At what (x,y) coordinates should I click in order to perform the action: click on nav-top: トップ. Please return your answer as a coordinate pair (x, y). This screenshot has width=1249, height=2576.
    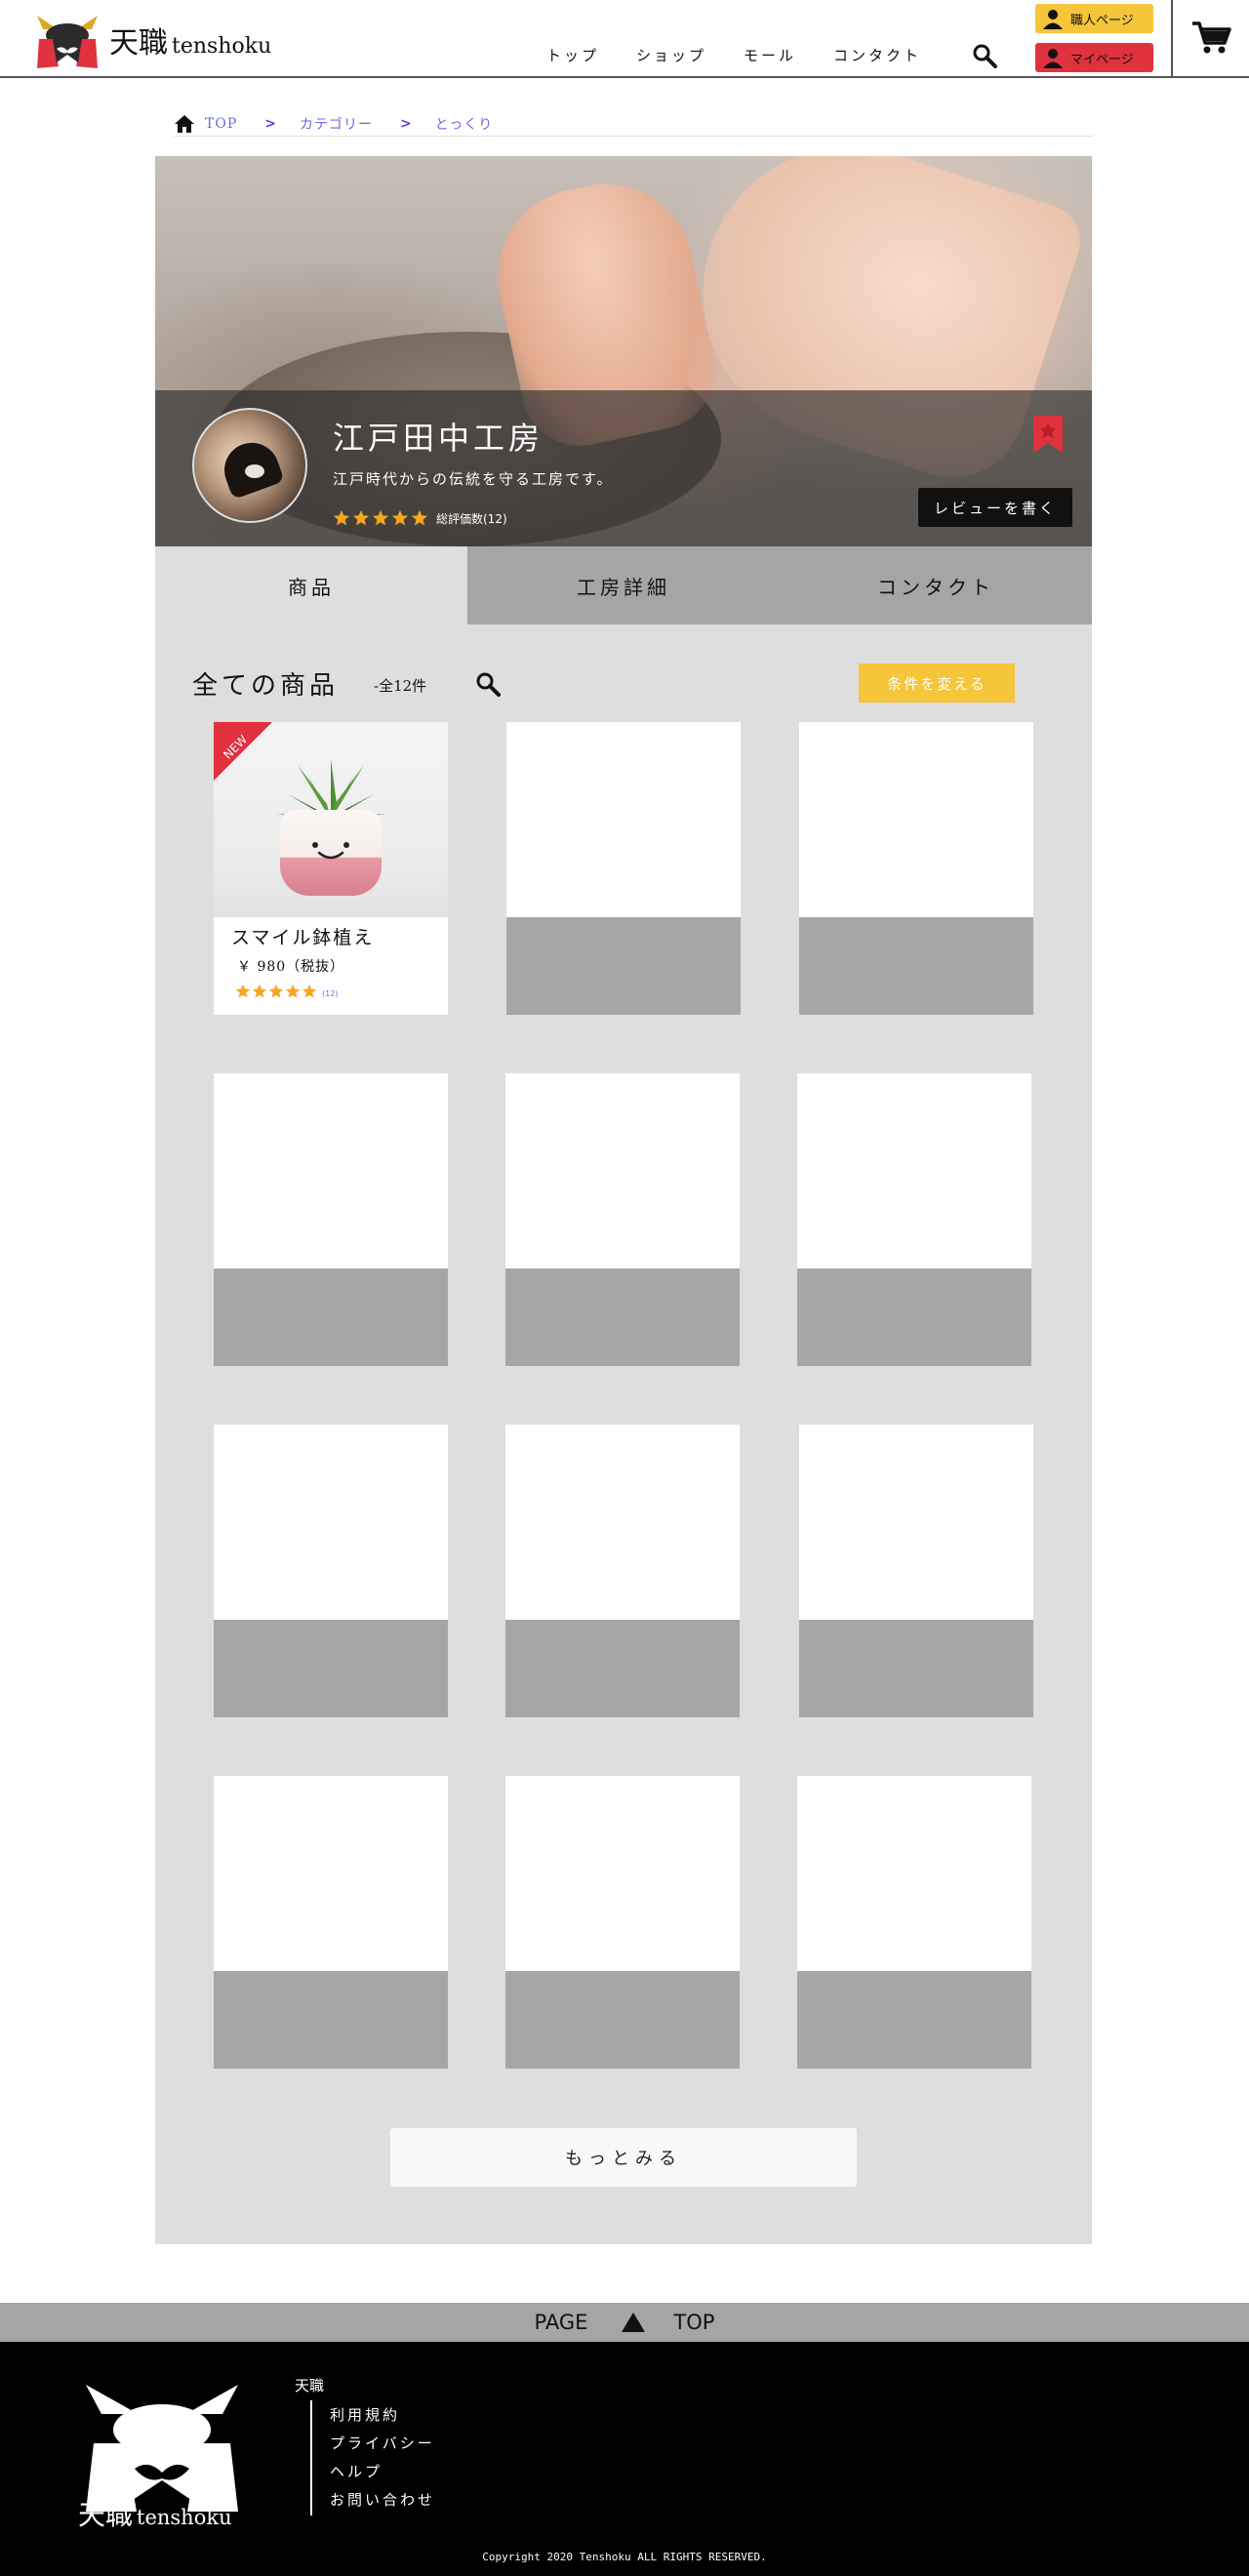
    Looking at the image, I should click on (572, 55).